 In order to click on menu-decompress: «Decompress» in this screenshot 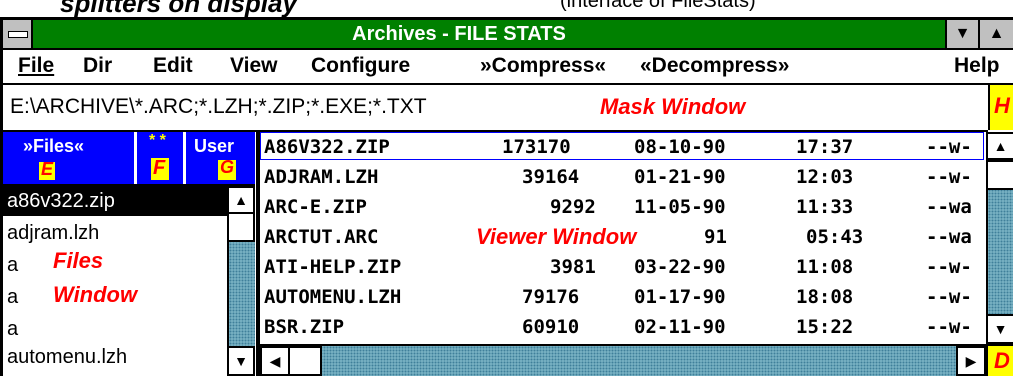, I will do `click(714, 66)`.